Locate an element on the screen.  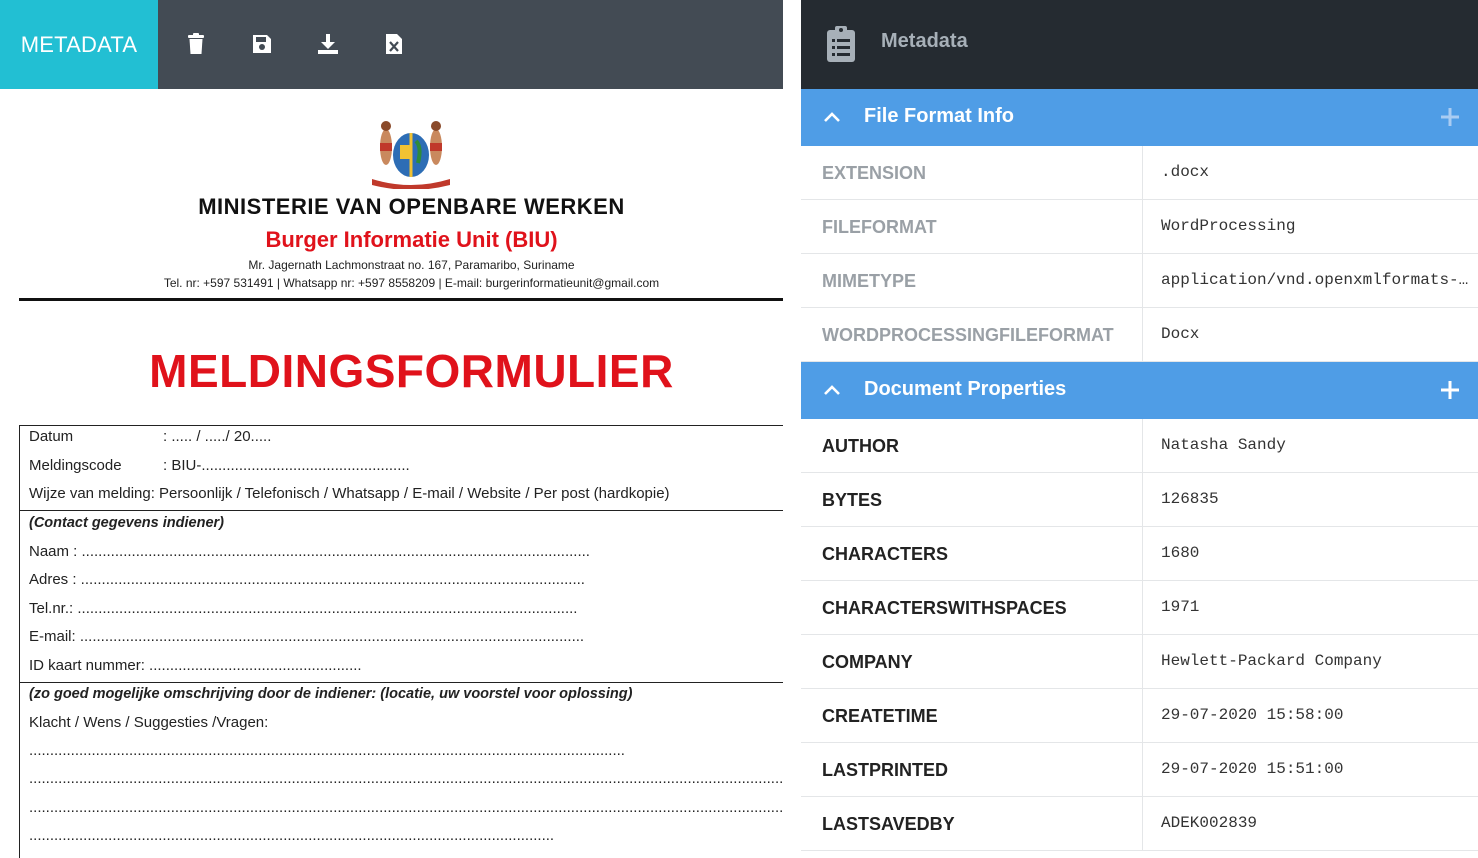
metadata-row: WORDPROCESSINGFILEFORMAT Docx is located at coordinates (1139, 335).